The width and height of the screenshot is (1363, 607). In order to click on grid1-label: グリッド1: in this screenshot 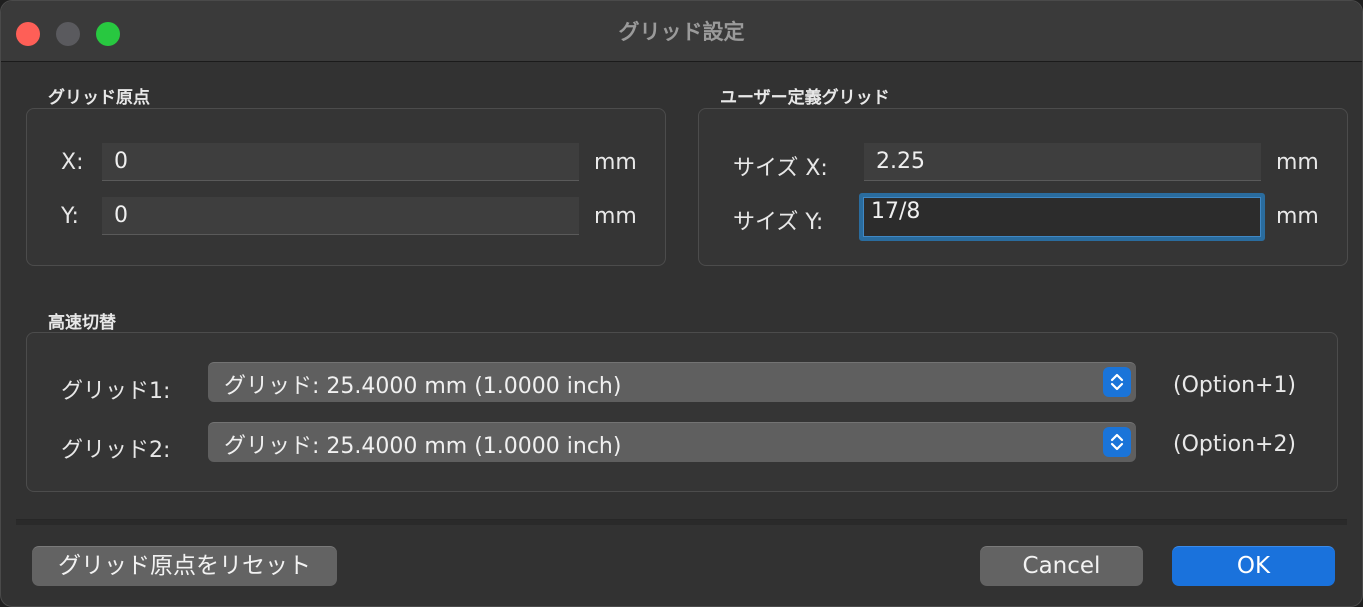, I will do `click(116, 391)`.